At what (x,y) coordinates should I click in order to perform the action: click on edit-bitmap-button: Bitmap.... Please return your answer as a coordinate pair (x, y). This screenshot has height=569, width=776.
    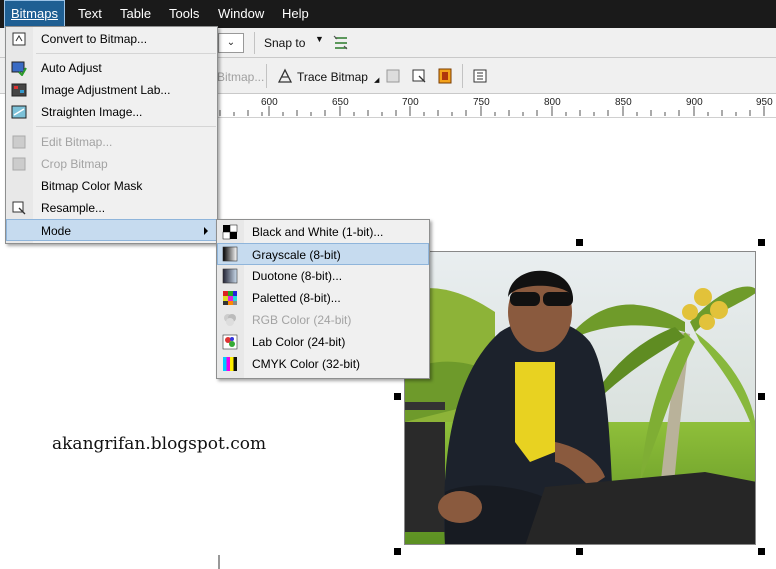
    Looking at the image, I should click on (240, 77).